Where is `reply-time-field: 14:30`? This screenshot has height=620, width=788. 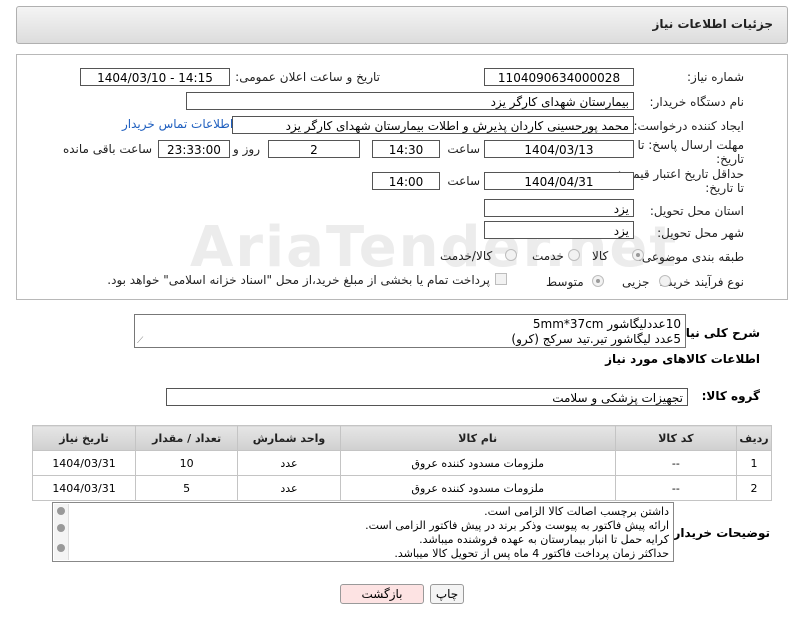
reply-time-field: 14:30 is located at coordinates (406, 149).